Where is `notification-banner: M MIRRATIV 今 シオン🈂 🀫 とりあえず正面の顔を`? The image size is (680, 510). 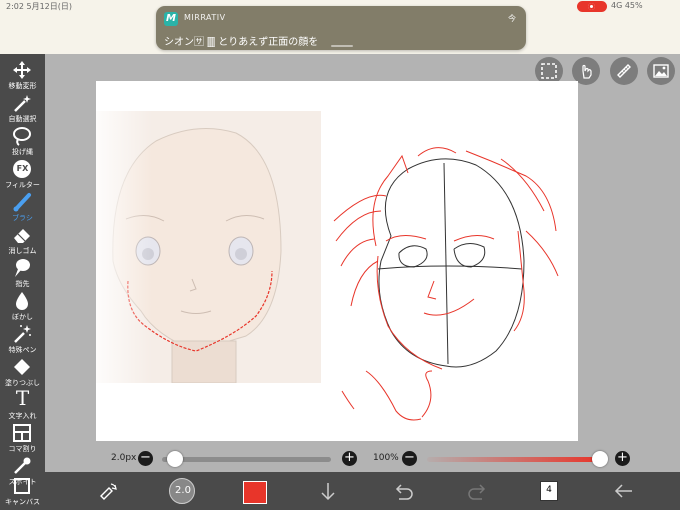 notification-banner: M MIRRATIV 今 シオン🈂 🀫 とりあえず正面の顔を is located at coordinates (341, 28).